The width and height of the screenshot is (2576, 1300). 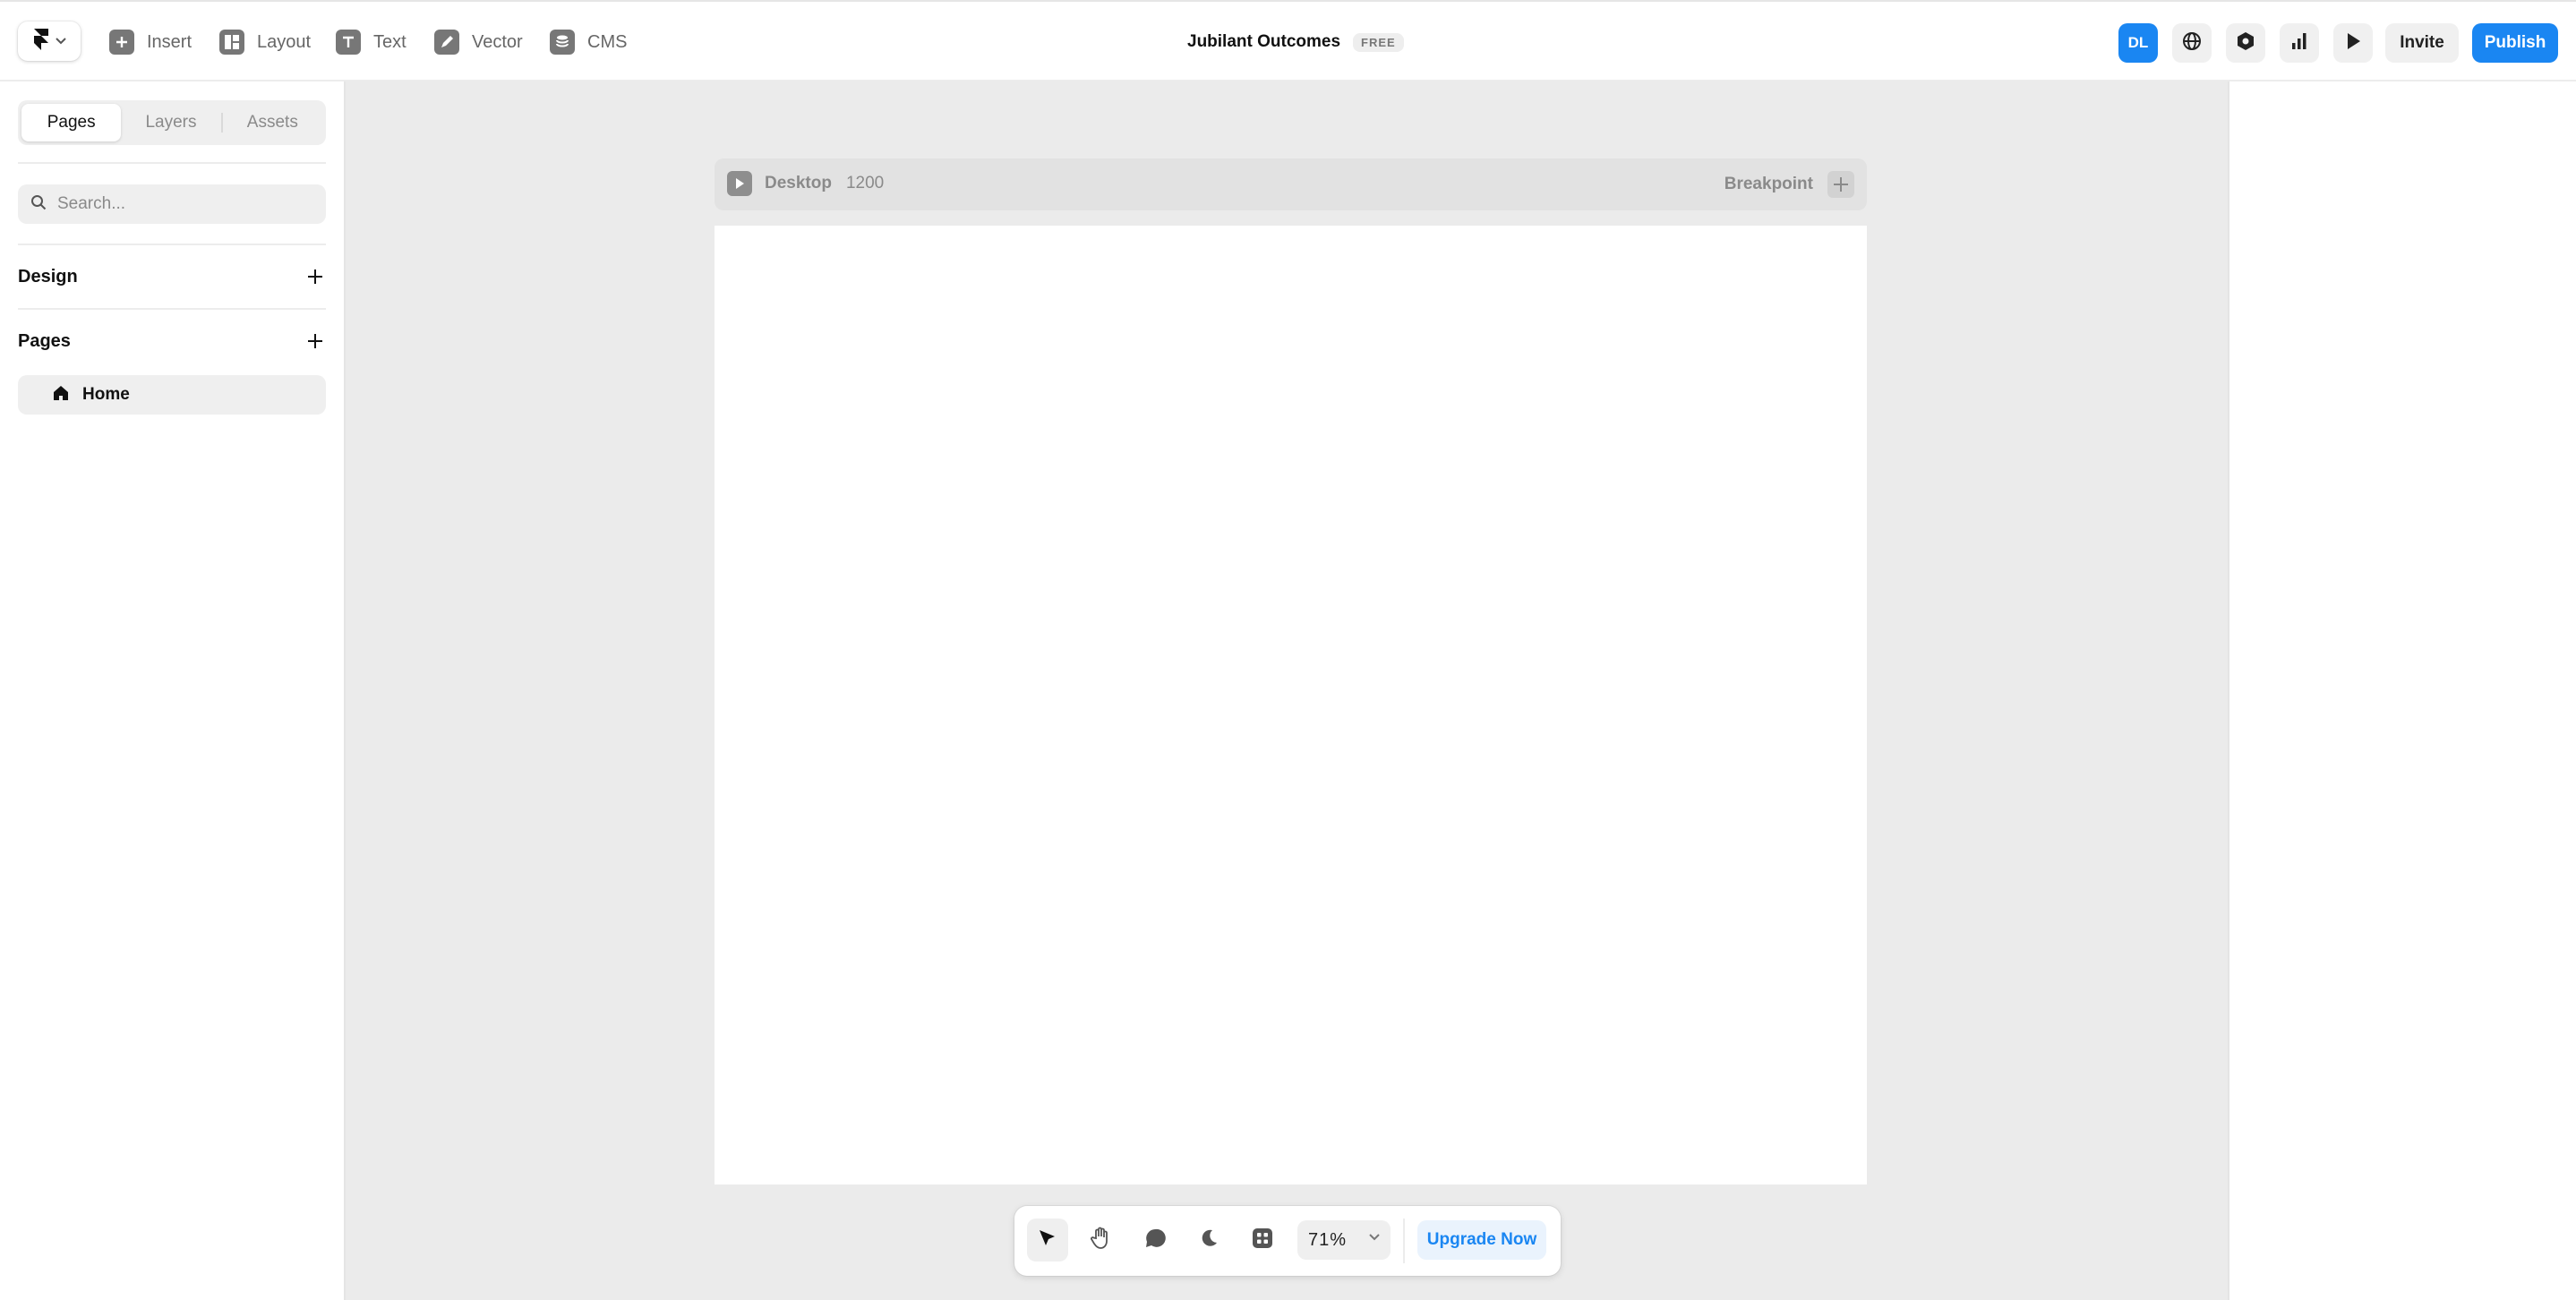 I want to click on plan-badge: FREE, so click(x=1378, y=42).